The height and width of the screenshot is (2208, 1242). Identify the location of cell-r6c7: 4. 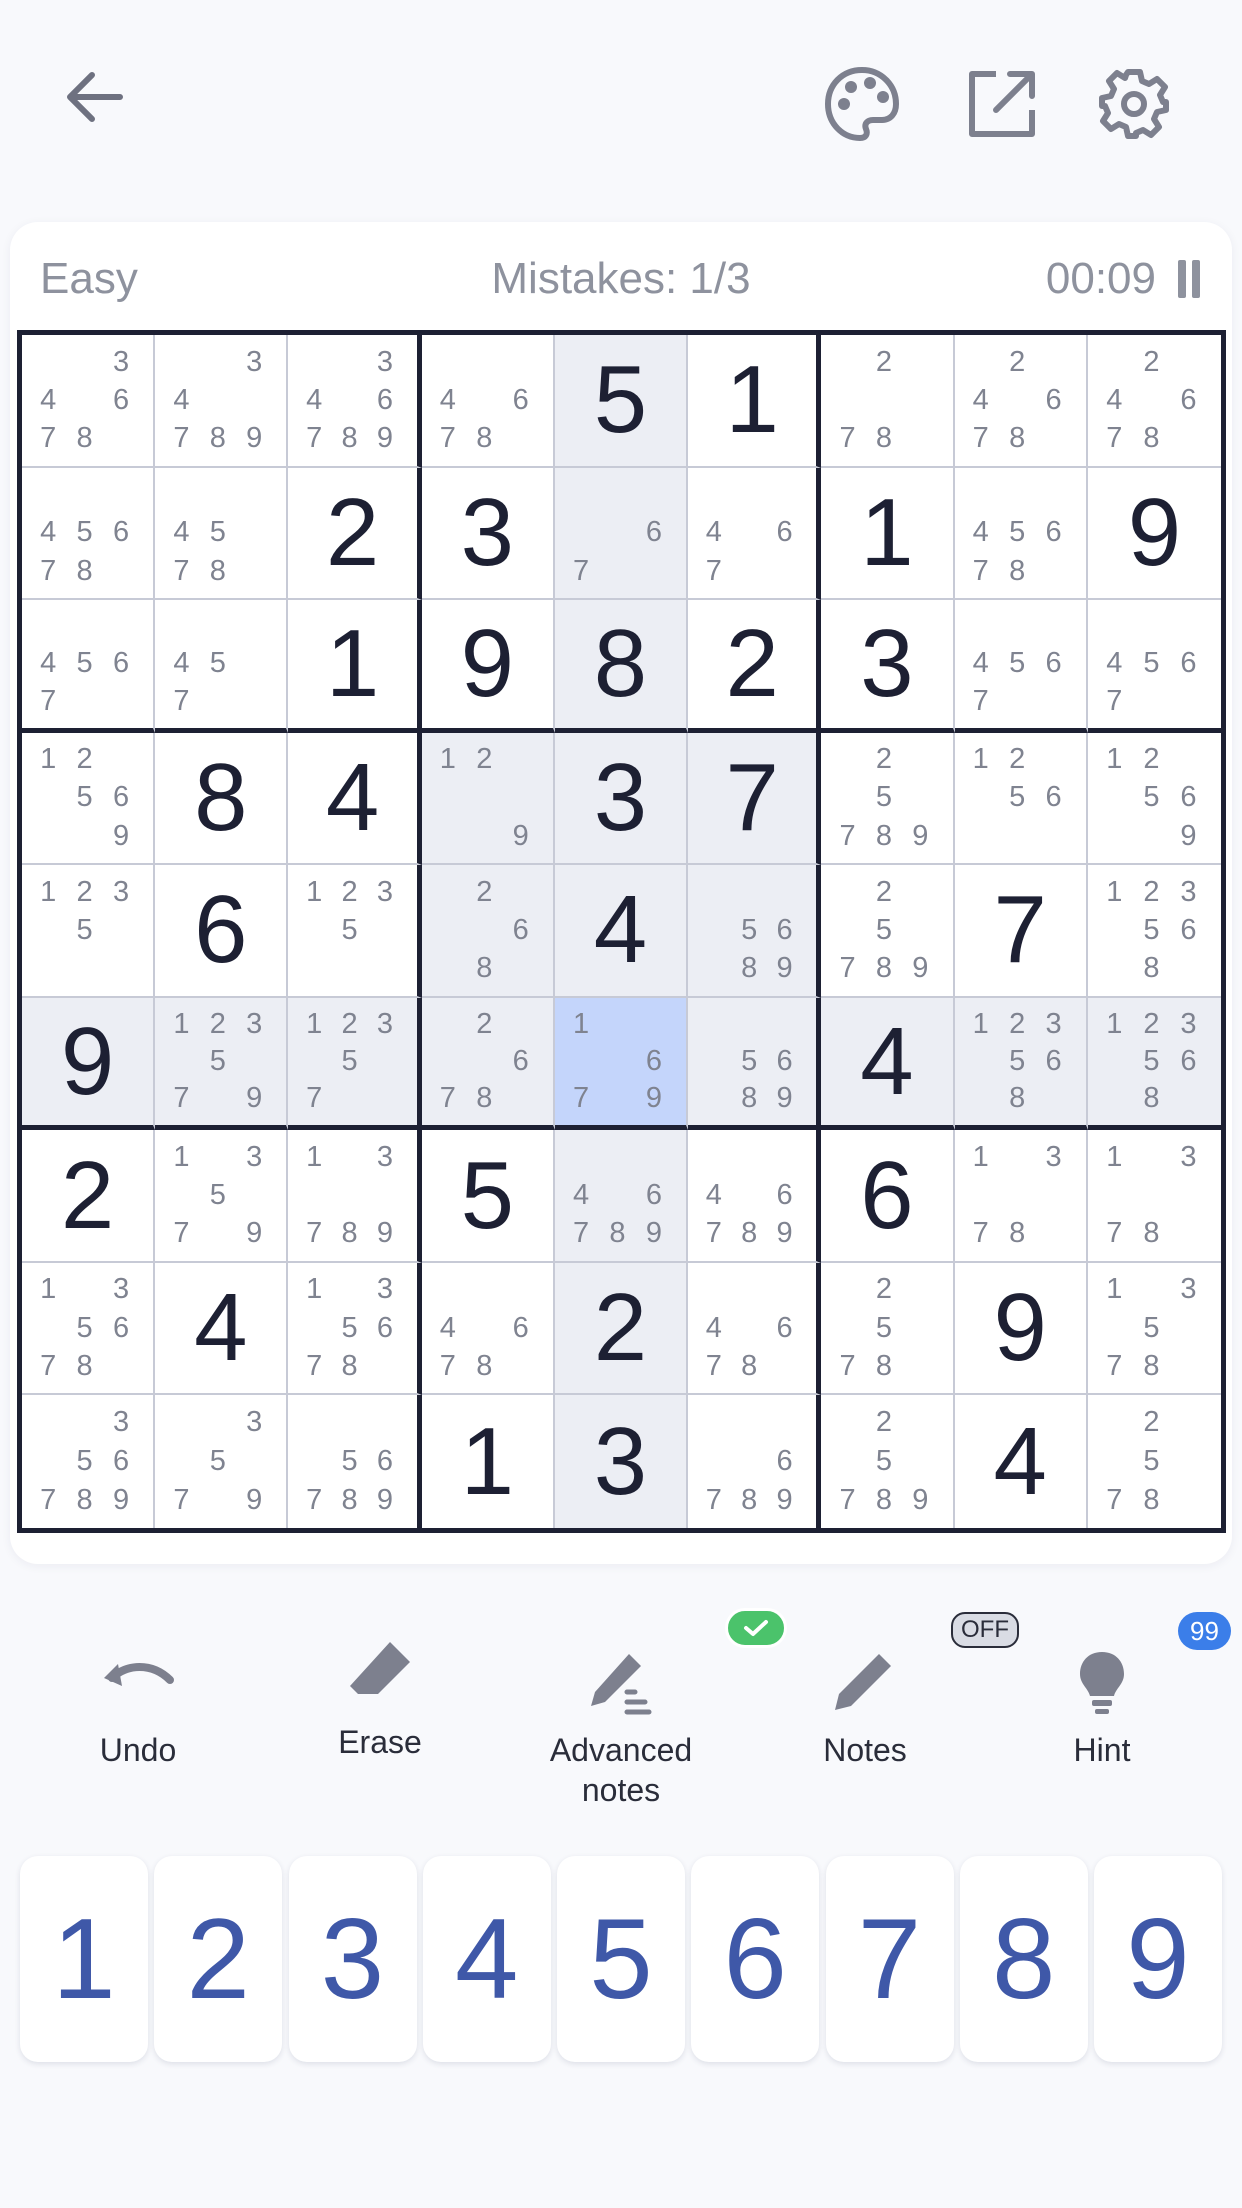
(888, 1064).